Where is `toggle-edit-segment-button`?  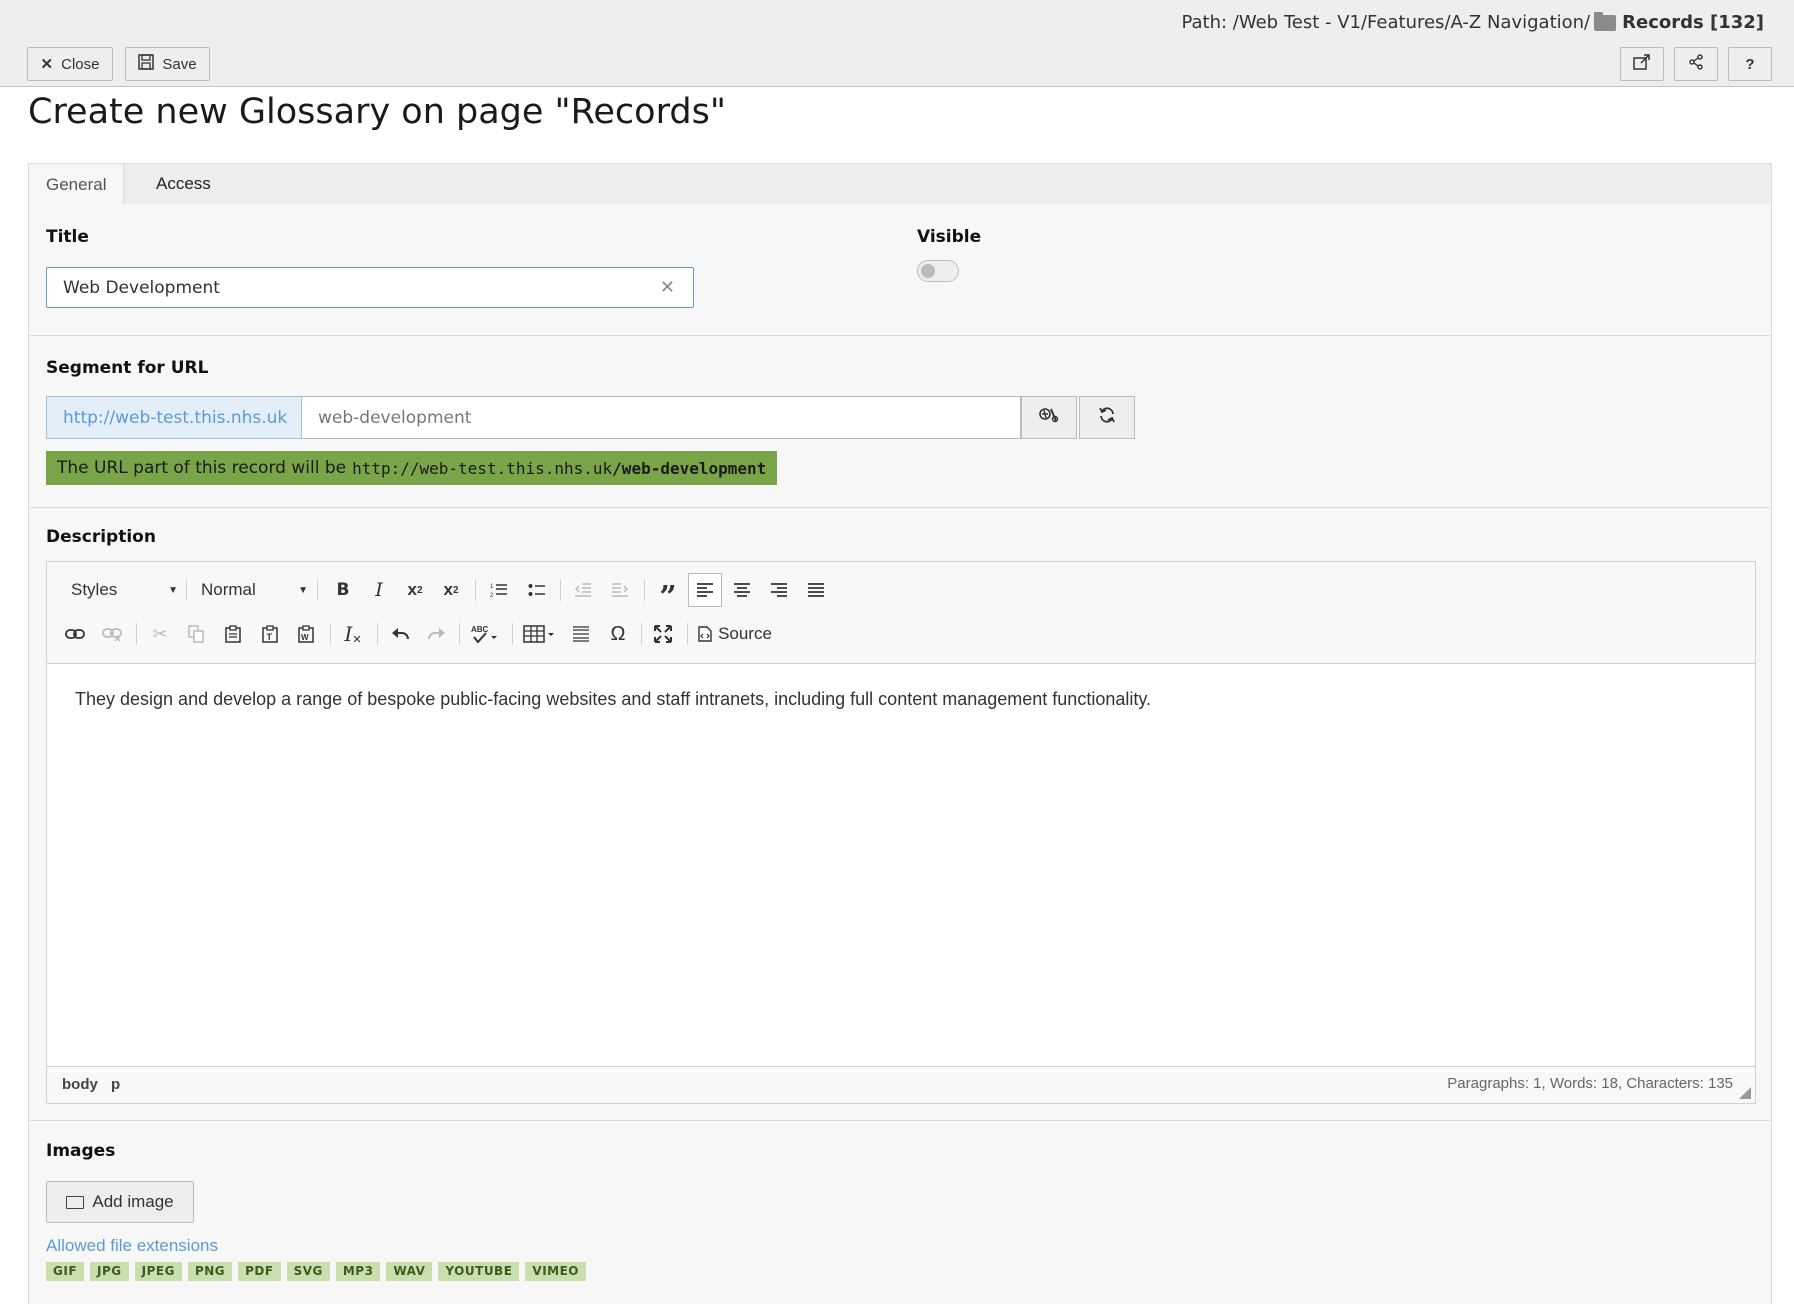 toggle-edit-segment-button is located at coordinates (1049, 417).